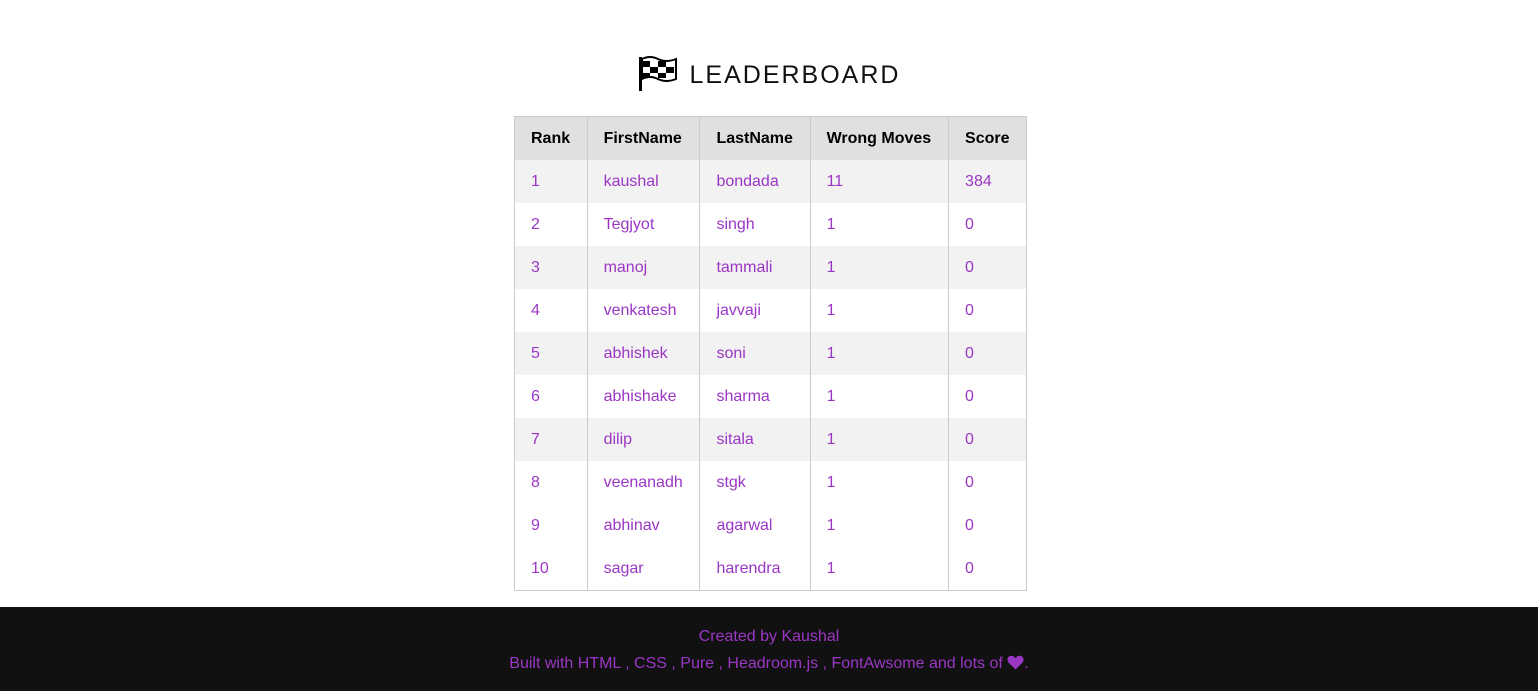 Image resolution: width=1538 pixels, height=691 pixels. Describe the element at coordinates (643, 396) in the screenshot. I see `cell-firstname: abhishake` at that location.